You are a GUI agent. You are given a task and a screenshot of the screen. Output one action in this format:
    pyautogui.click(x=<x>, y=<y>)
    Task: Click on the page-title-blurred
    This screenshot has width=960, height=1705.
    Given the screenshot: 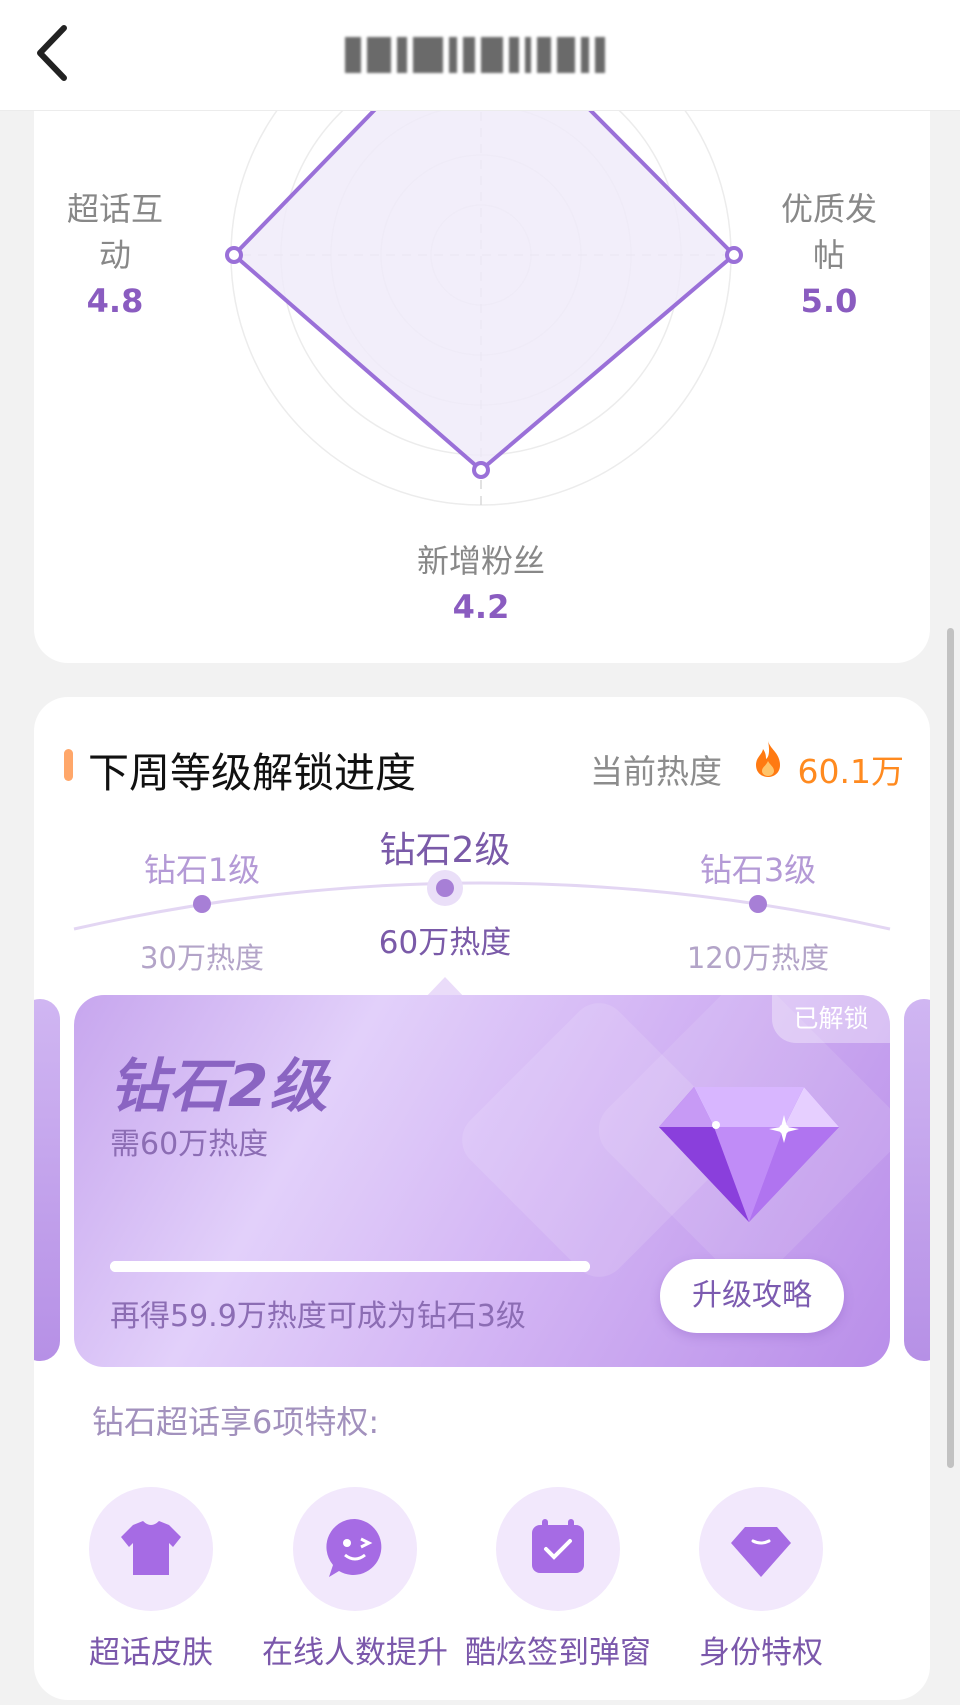 What is the action you would take?
    pyautogui.click(x=480, y=55)
    